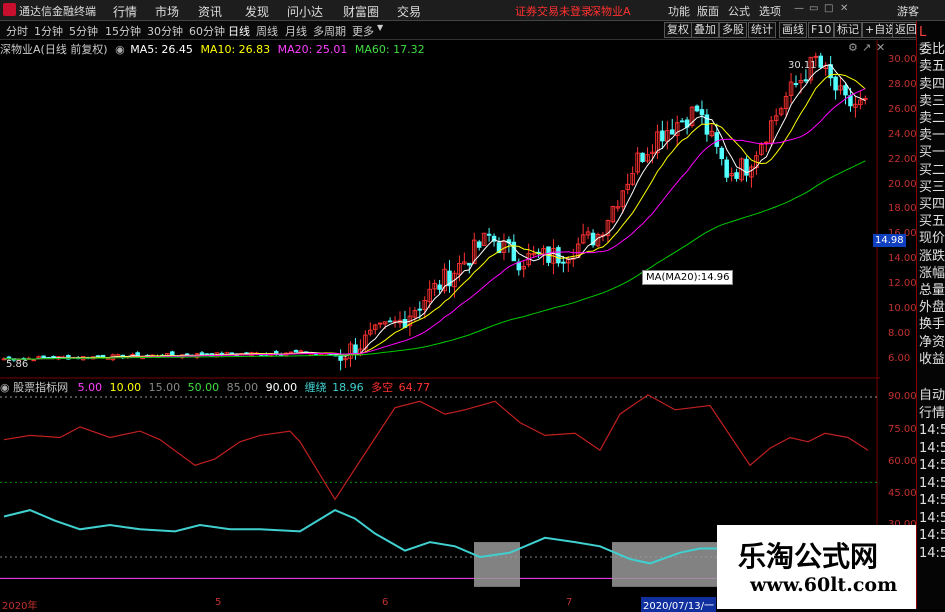  What do you see at coordinates (932, 84) in the screenshot?
I see `quote-field: 卖四` at bounding box center [932, 84].